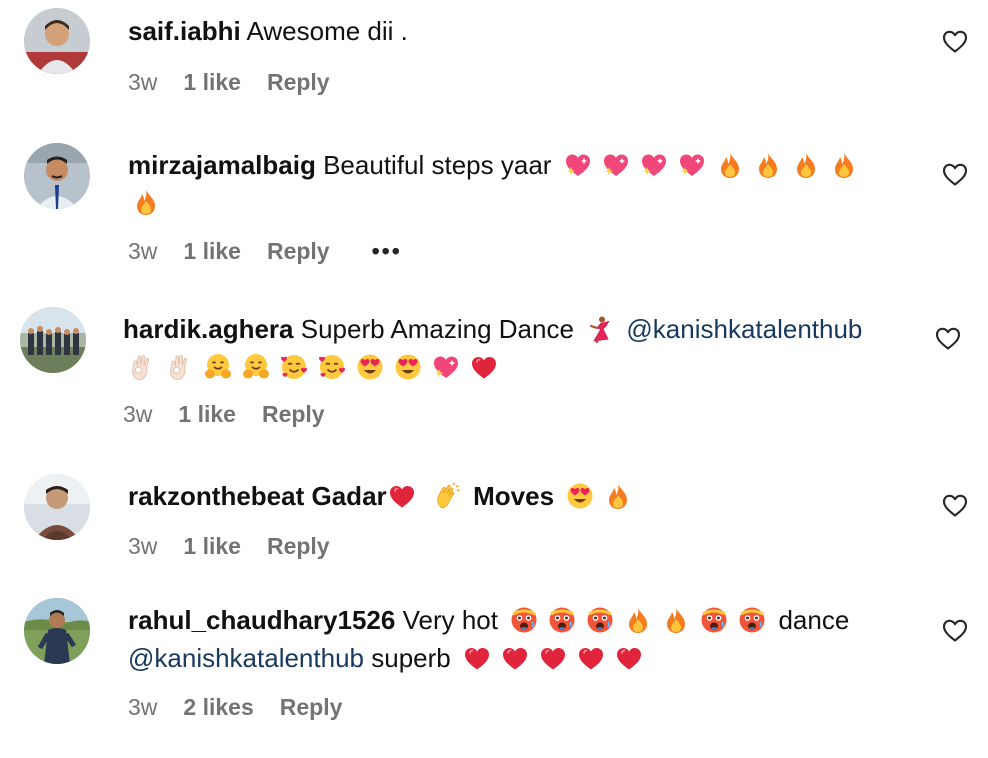  I want to click on comment-body: saif.iabhi Awesome dii ., so click(268, 31).